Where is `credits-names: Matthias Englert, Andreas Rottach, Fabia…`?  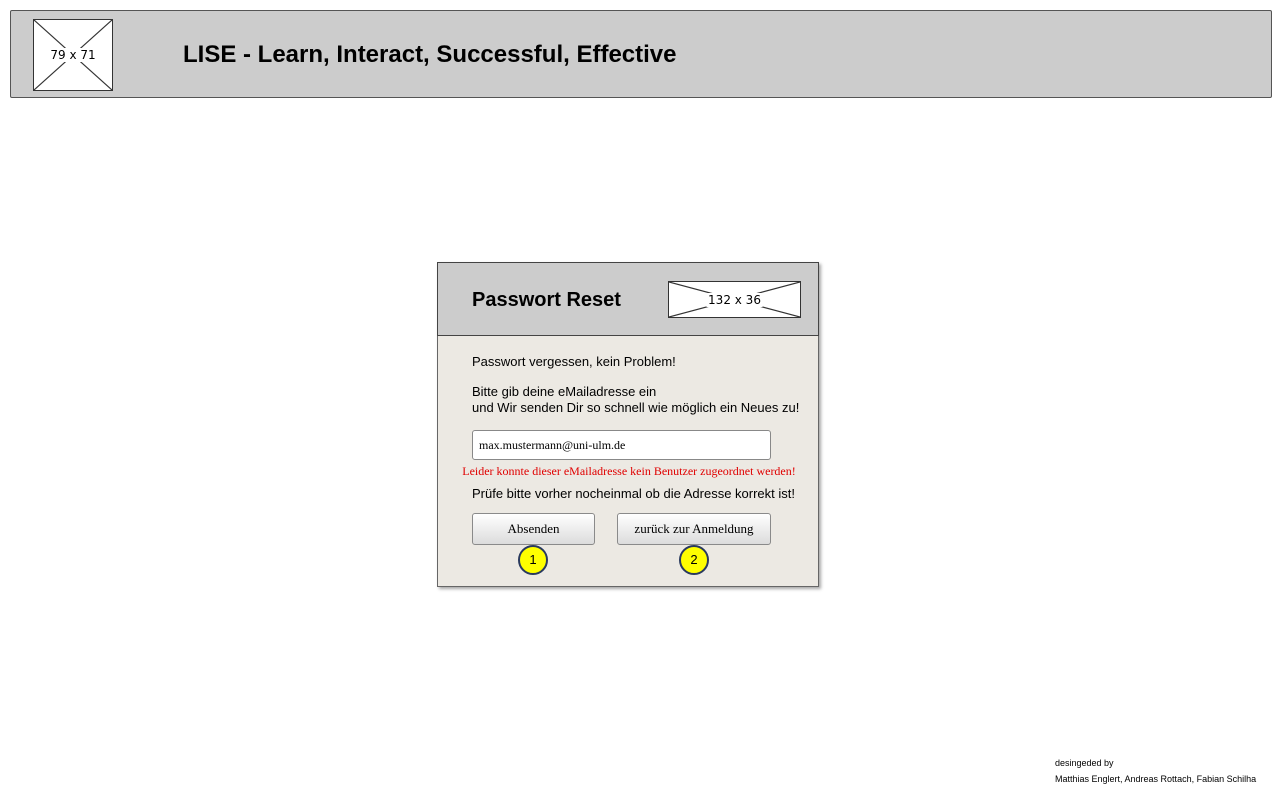
credits-names: Matthias Englert, Andreas Rottach, Fabia… is located at coordinates (1156, 779).